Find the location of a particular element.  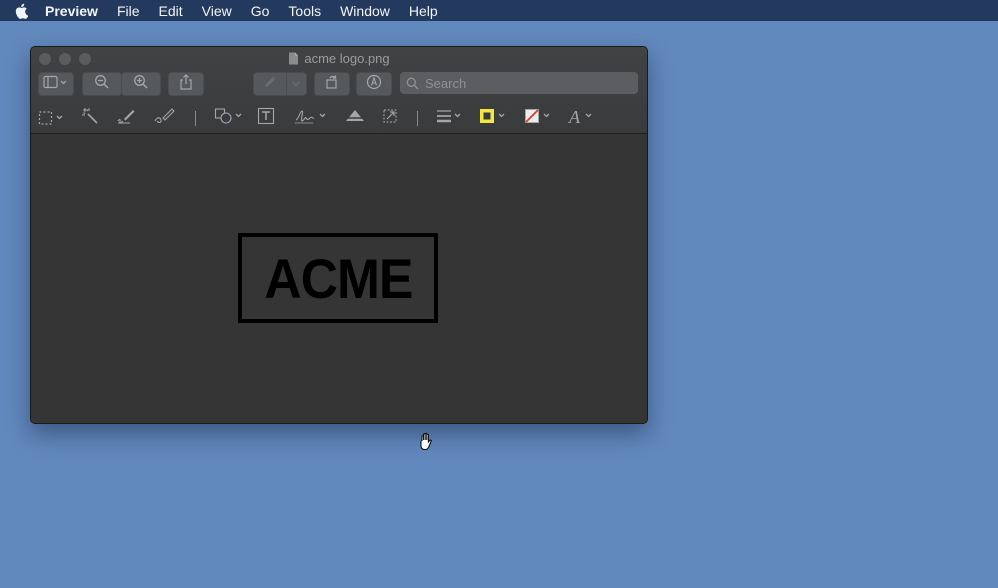

fill-color-tool is located at coordinates (540, 118).